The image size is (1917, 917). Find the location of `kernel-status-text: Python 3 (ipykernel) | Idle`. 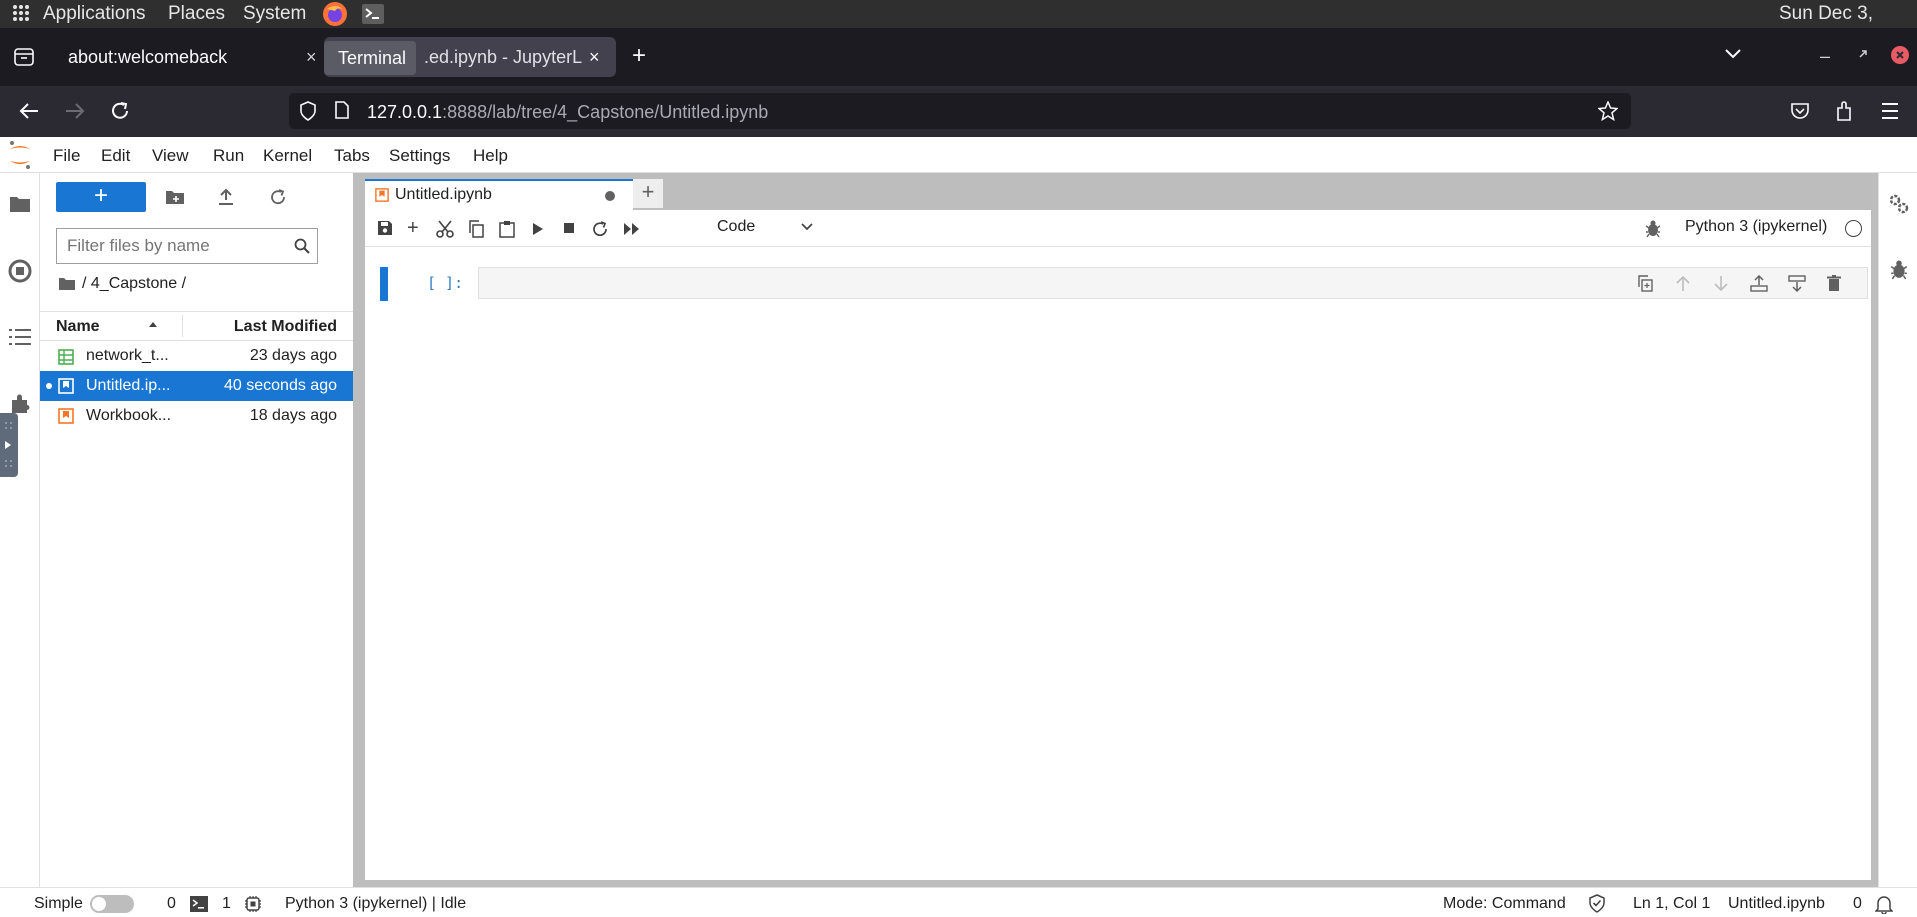

kernel-status-text: Python 3 (ipykernel) | Idle is located at coordinates (375, 904).